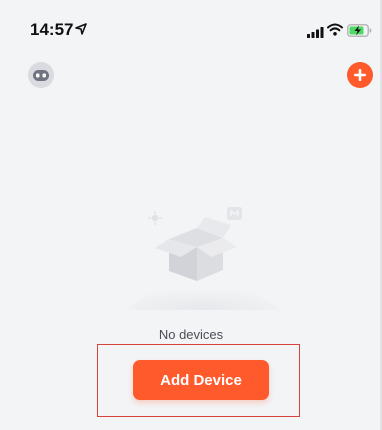  I want to click on add-device-button: Add Device, so click(201, 380).